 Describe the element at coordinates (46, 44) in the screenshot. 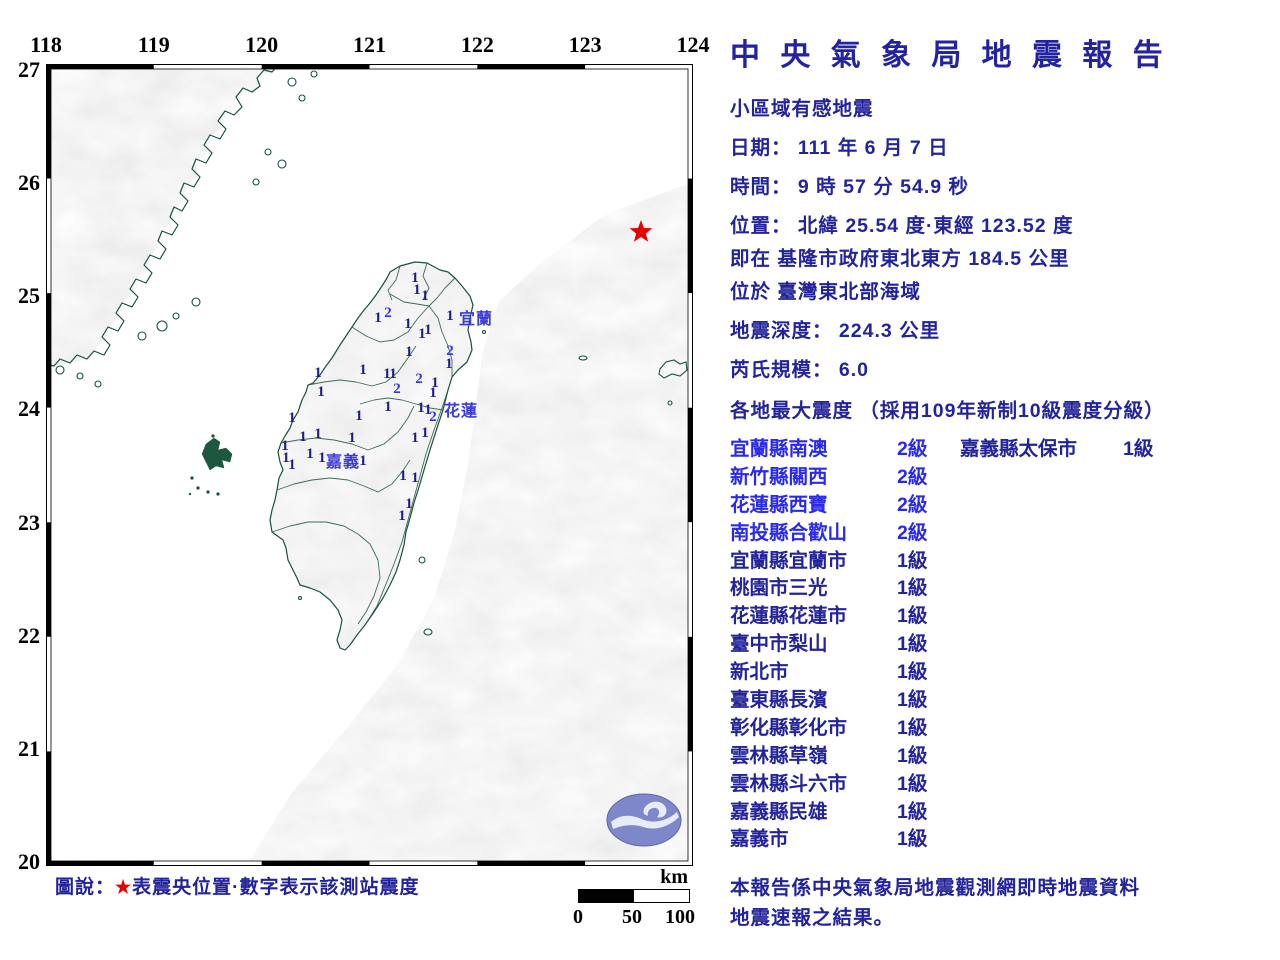

I see `longitude-tick-label: 118` at that location.